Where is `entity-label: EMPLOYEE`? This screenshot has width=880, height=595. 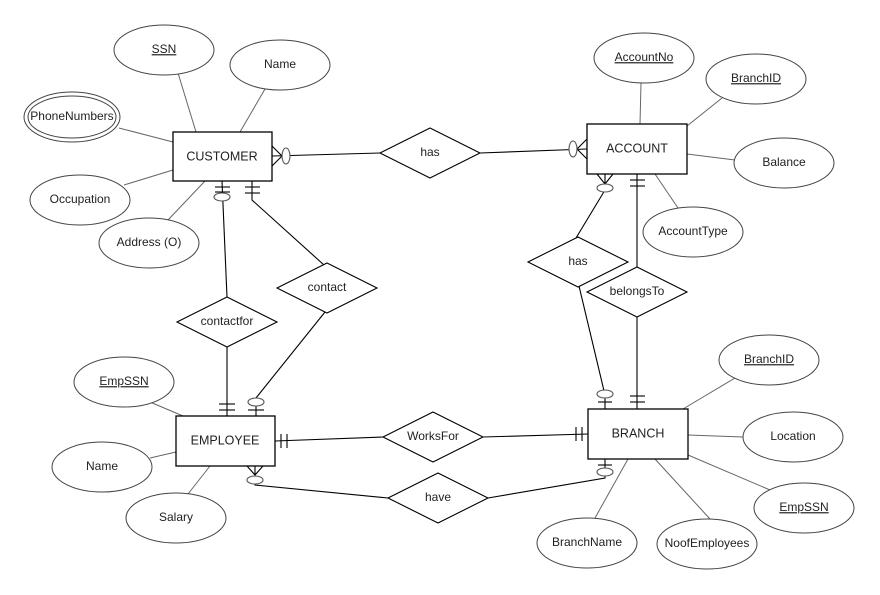
entity-label: EMPLOYEE is located at coordinates (225, 440).